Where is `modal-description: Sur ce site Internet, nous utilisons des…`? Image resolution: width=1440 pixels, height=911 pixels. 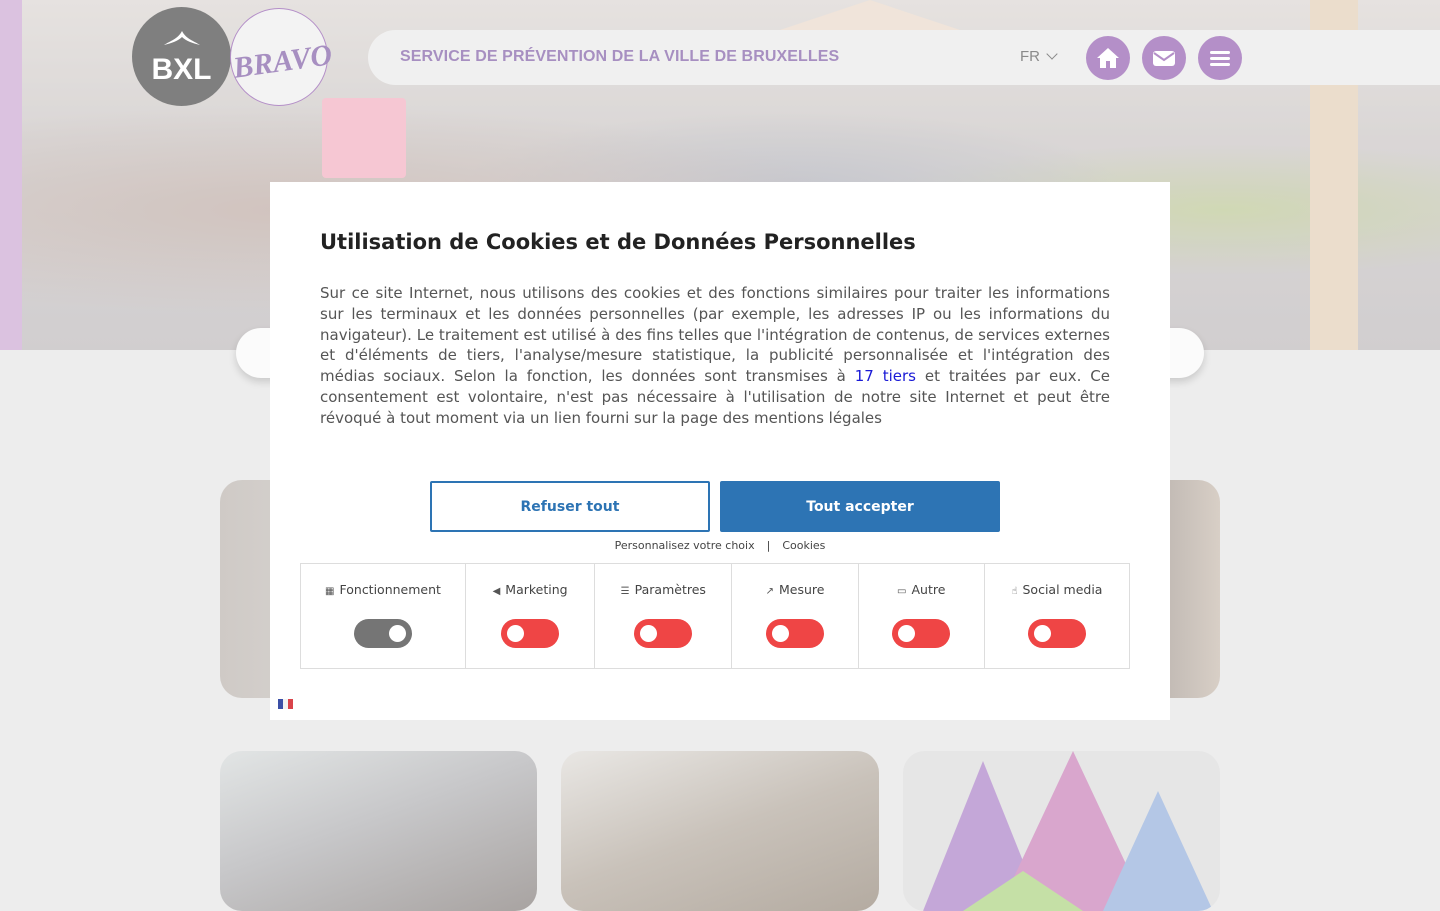 modal-description: Sur ce site Internet, nous utilisons des… is located at coordinates (715, 356).